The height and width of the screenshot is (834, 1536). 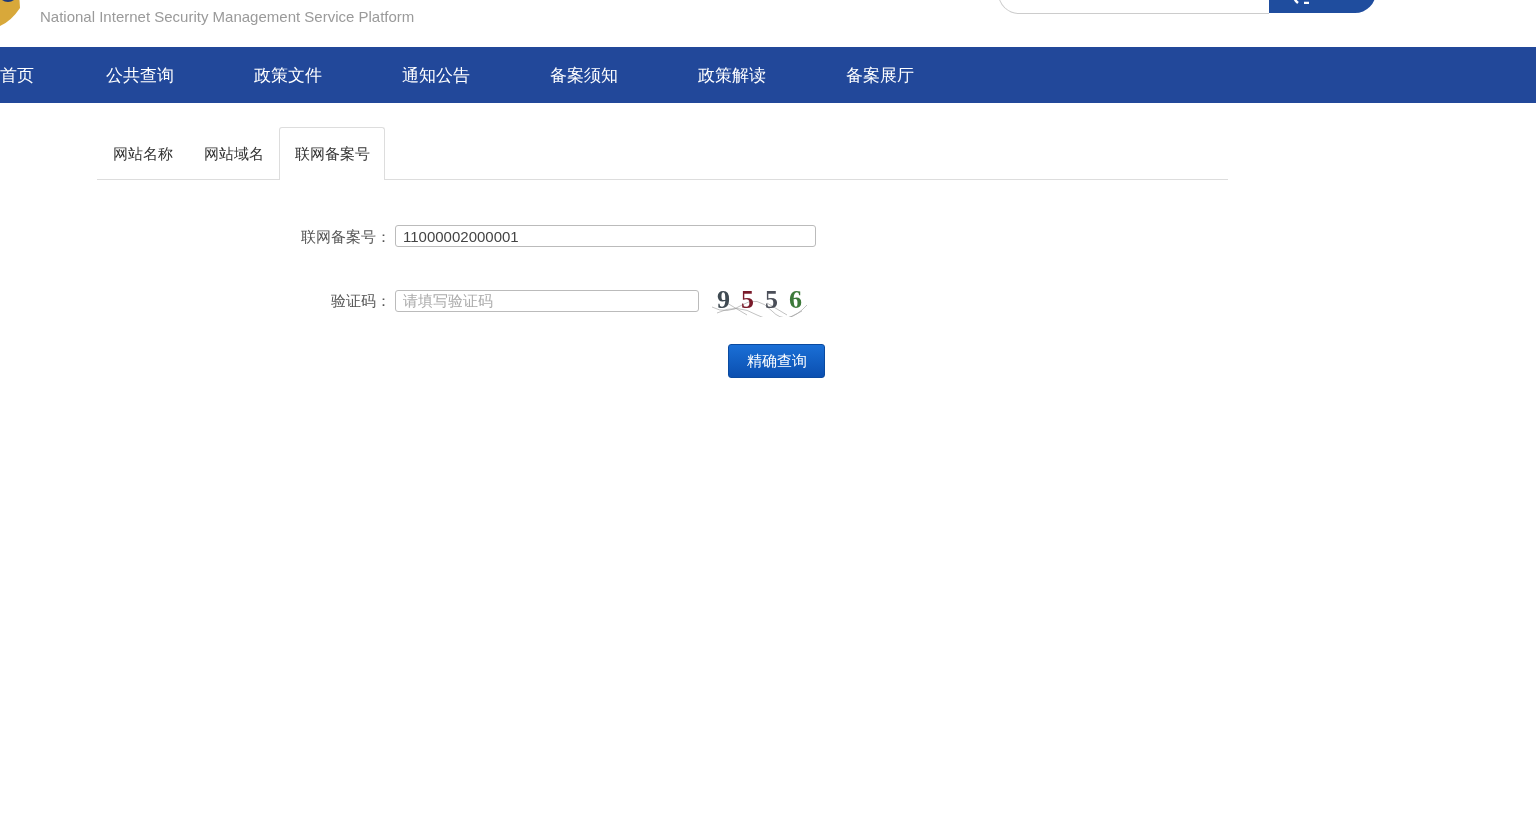 What do you see at coordinates (346, 237) in the screenshot?
I see `field-label: 联网备案号：` at bounding box center [346, 237].